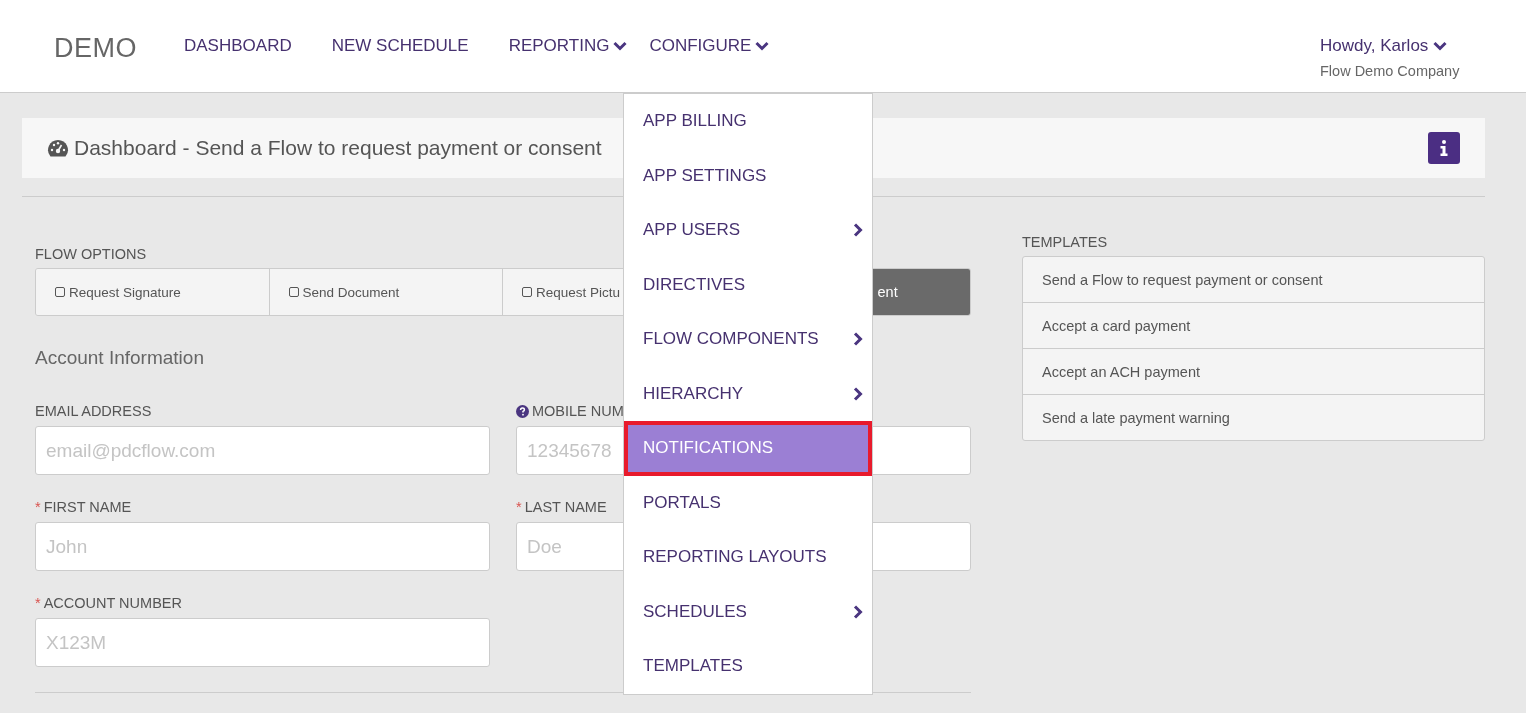 Image resolution: width=1526 pixels, height=713 pixels. What do you see at coordinates (93, 411) in the screenshot?
I see `field-label: EMAIL ADDRESS` at bounding box center [93, 411].